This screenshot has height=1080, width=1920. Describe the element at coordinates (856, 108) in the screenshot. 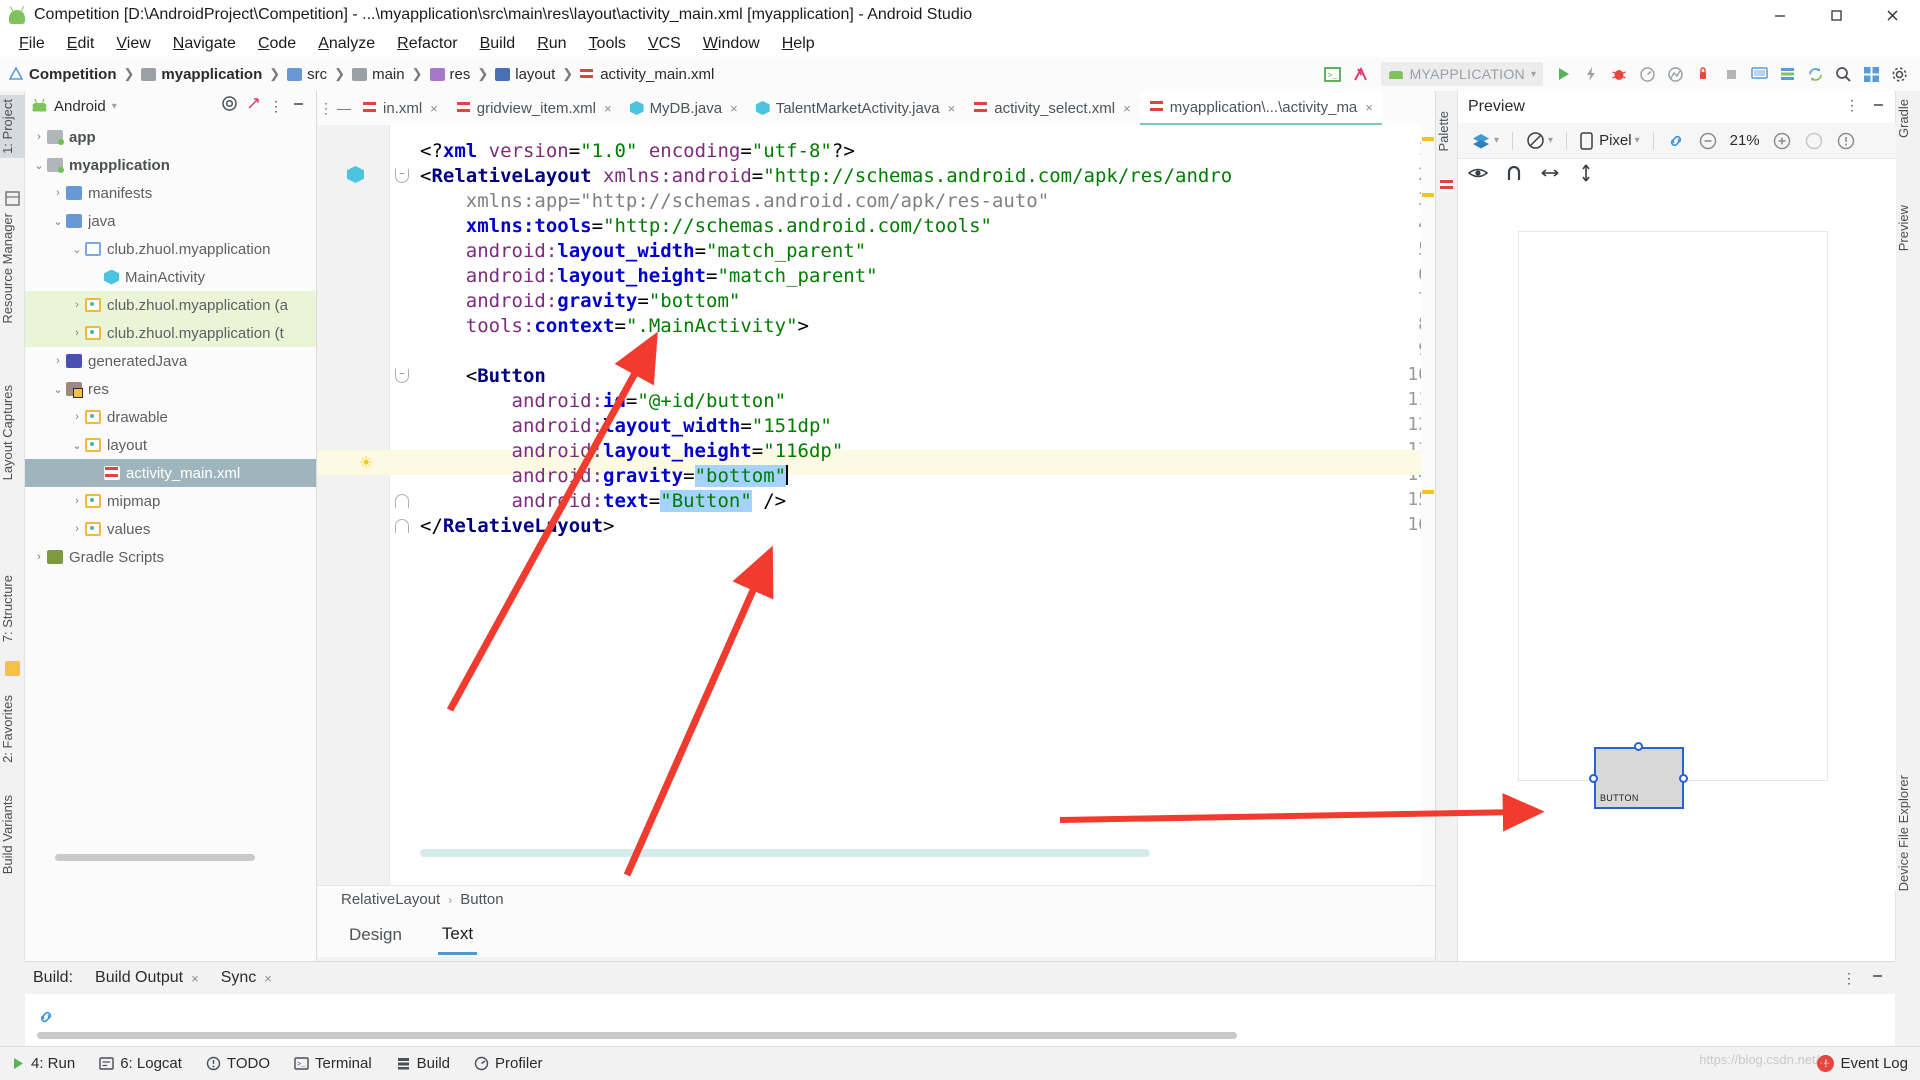

I see `editor-tab-talentmarketactivity-java: TalentMarketActivity.java ×` at that location.